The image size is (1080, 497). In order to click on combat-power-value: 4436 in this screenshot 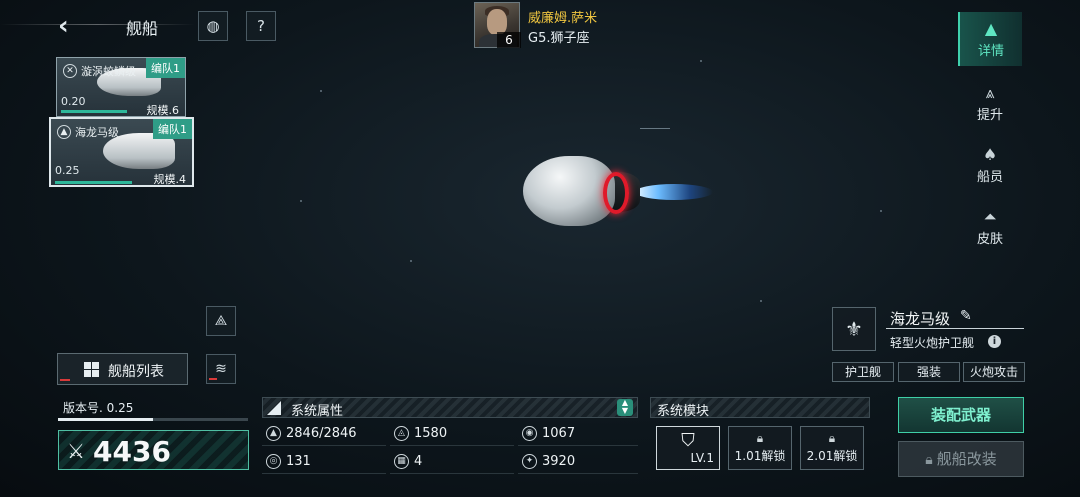, I will do `click(132, 451)`.